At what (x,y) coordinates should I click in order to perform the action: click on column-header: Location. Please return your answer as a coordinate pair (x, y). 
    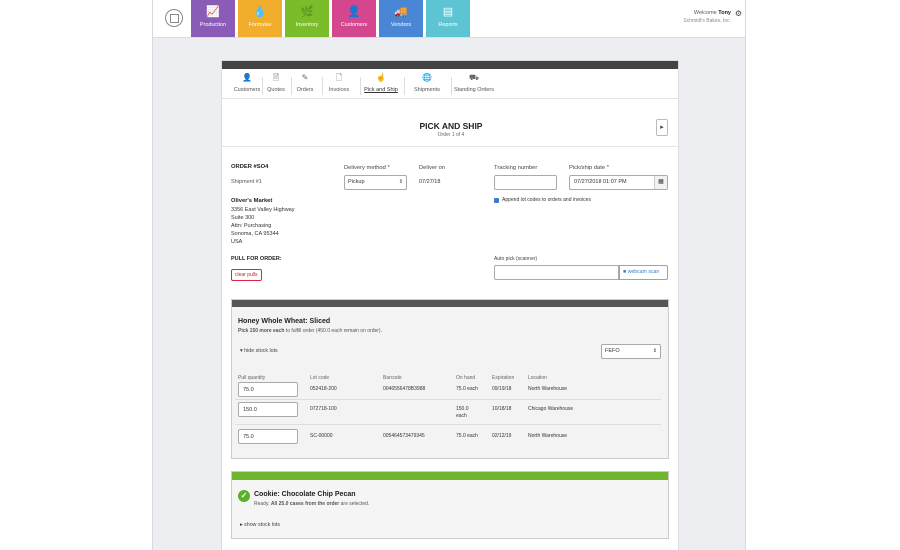
    Looking at the image, I should click on (537, 378).